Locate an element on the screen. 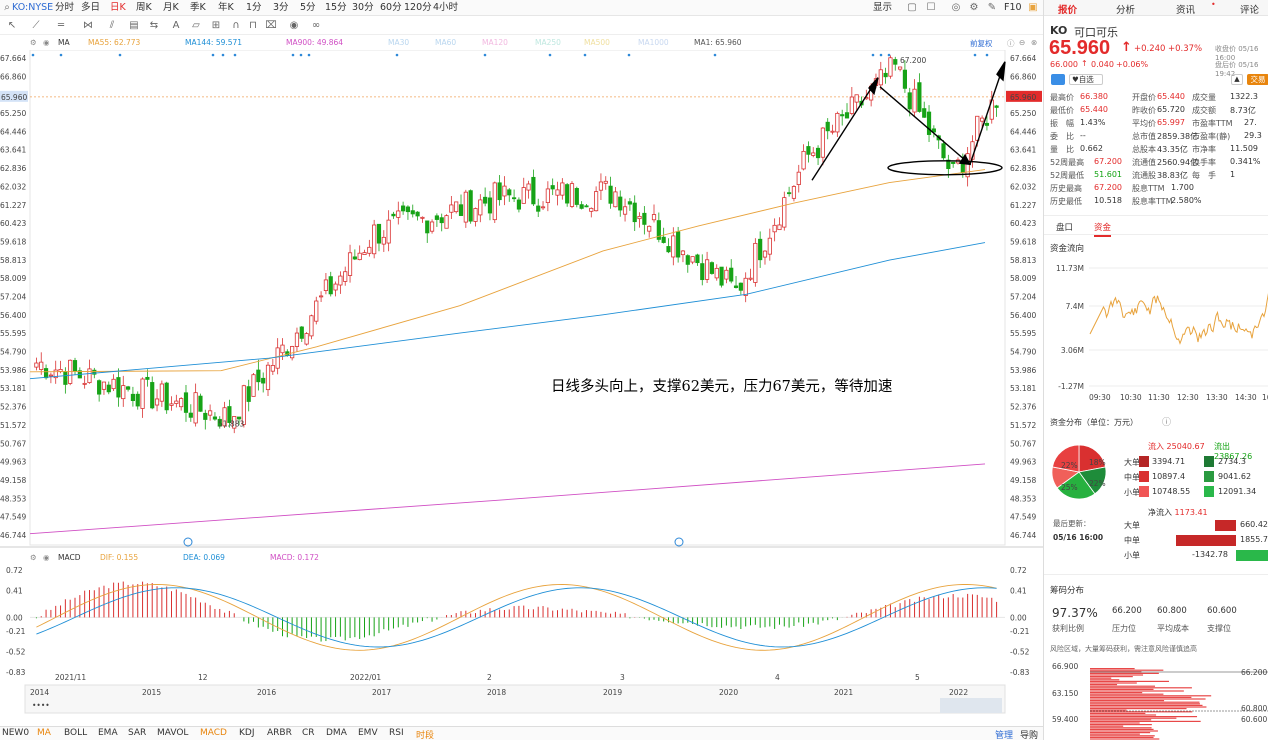  period-60m: 60分 is located at coordinates (391, 8).